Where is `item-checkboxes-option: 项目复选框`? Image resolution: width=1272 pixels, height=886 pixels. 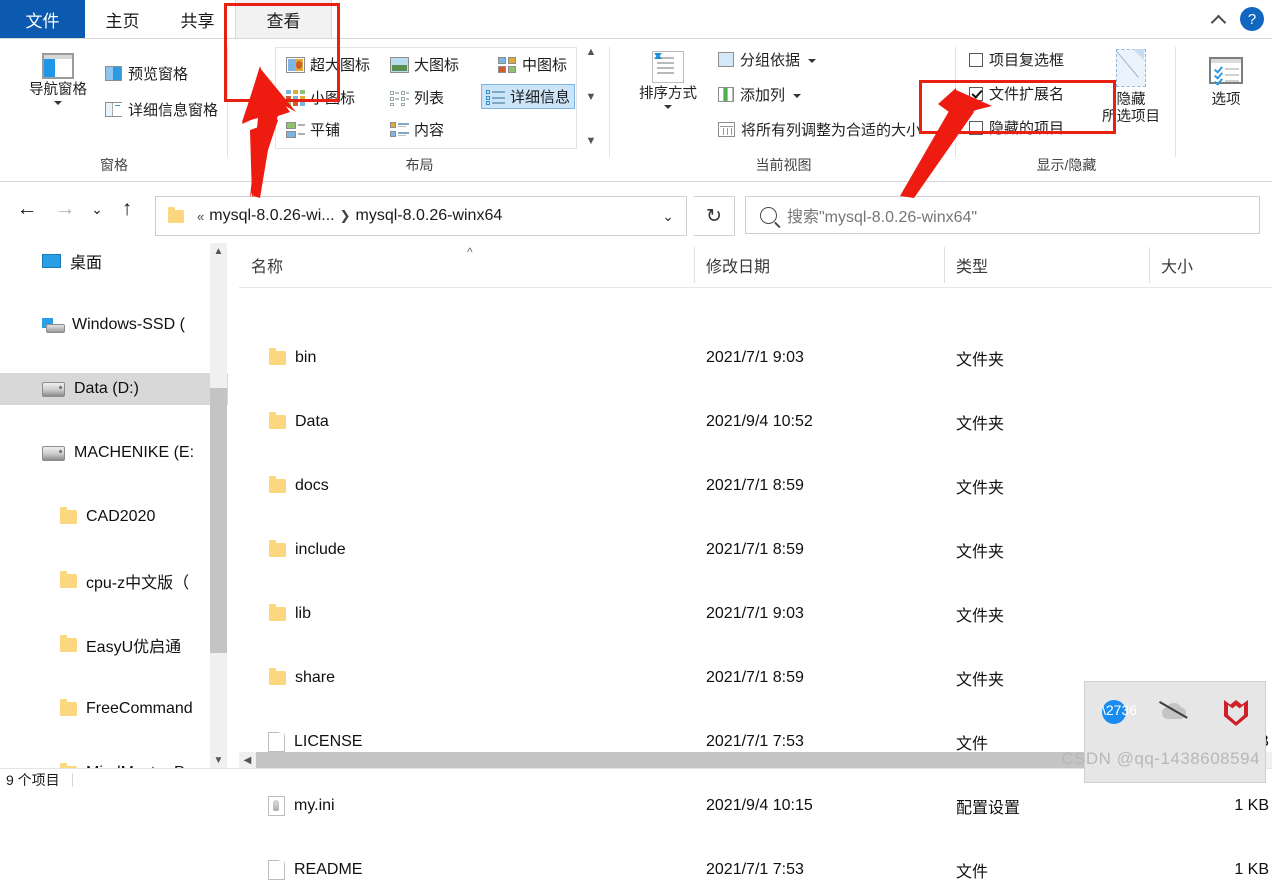
item-checkboxes-option: 项目复选框 is located at coordinates (1016, 59).